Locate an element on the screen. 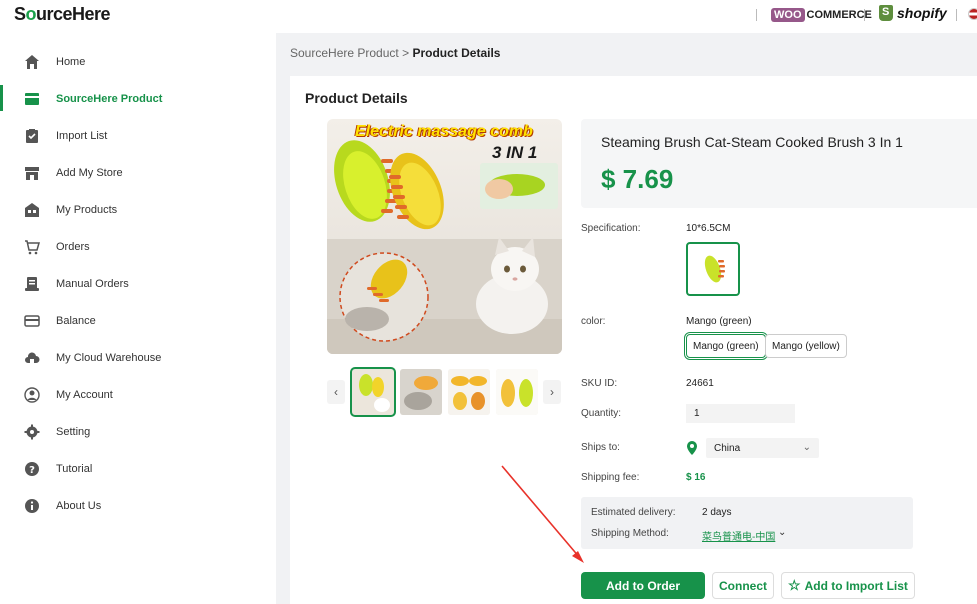 This screenshot has height=604, width=977. breadcrumb: SourceHere Product > Product Details is located at coordinates (395, 53).